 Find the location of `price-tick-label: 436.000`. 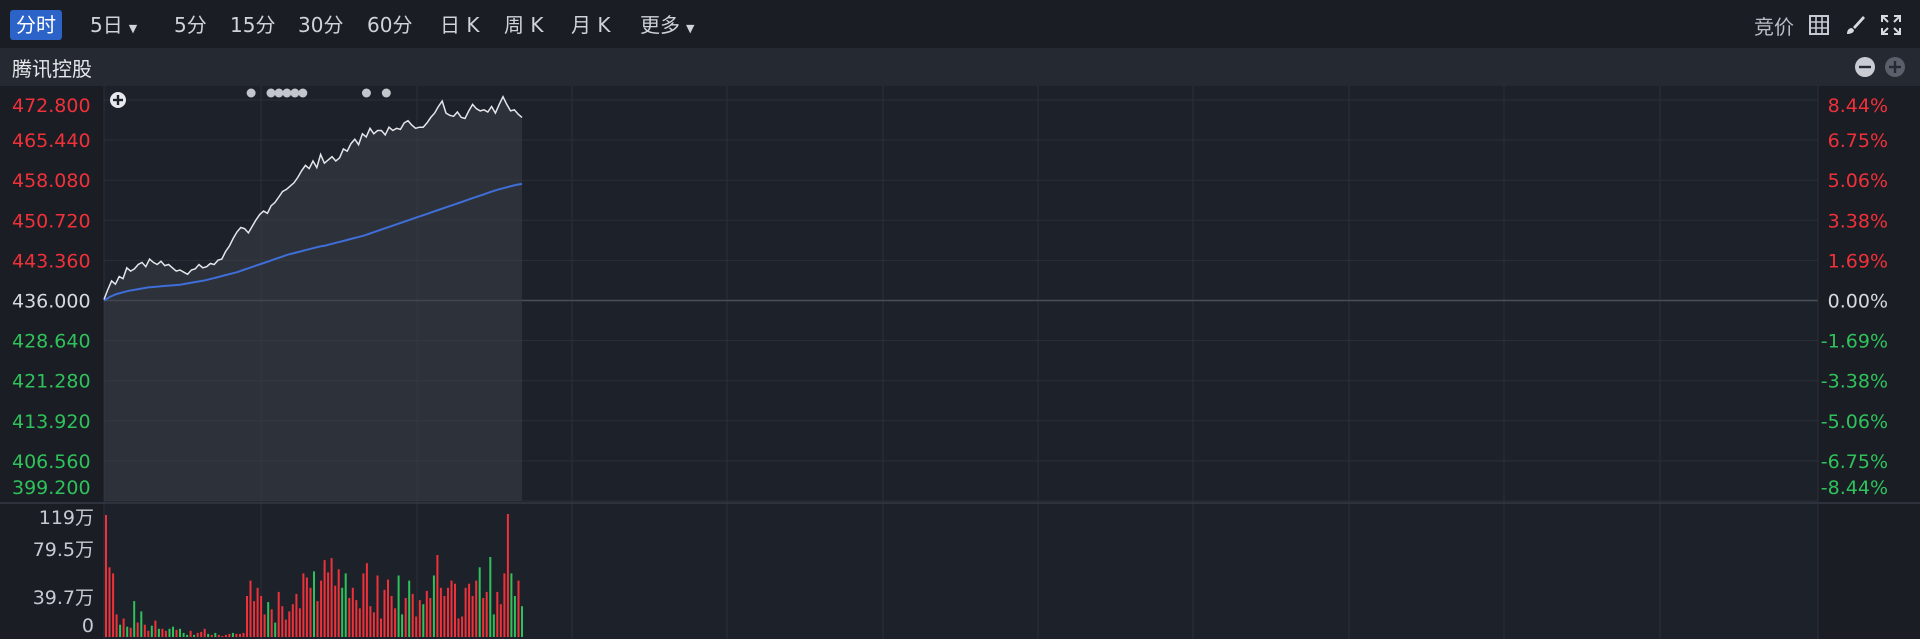

price-tick-label: 436.000 is located at coordinates (51, 302).